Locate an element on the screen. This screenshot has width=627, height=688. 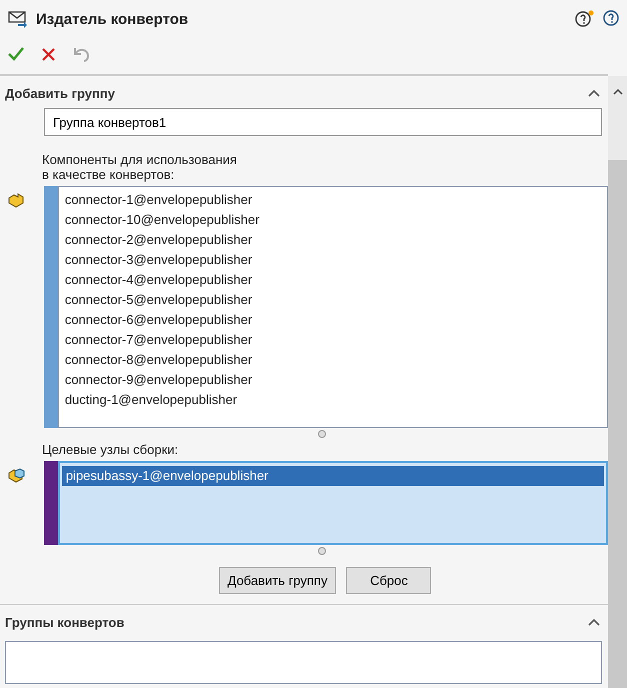
list-item: connector-8@envelopepublisher is located at coordinates (332, 360).